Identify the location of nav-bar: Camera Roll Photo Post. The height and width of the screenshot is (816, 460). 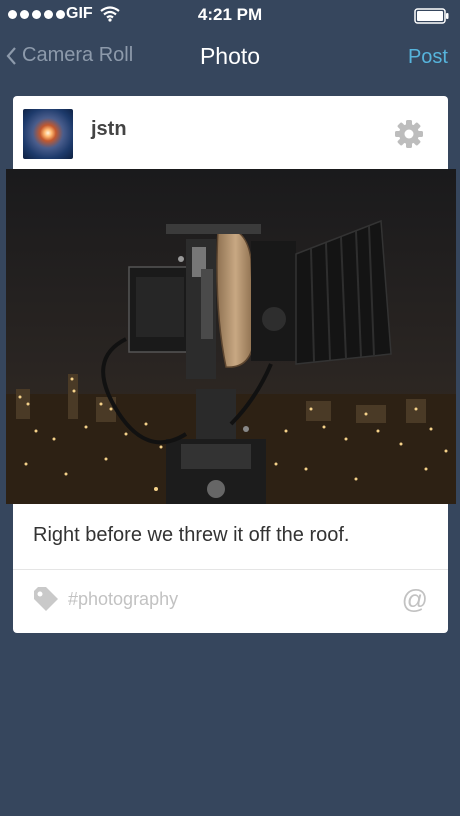
(230, 59).